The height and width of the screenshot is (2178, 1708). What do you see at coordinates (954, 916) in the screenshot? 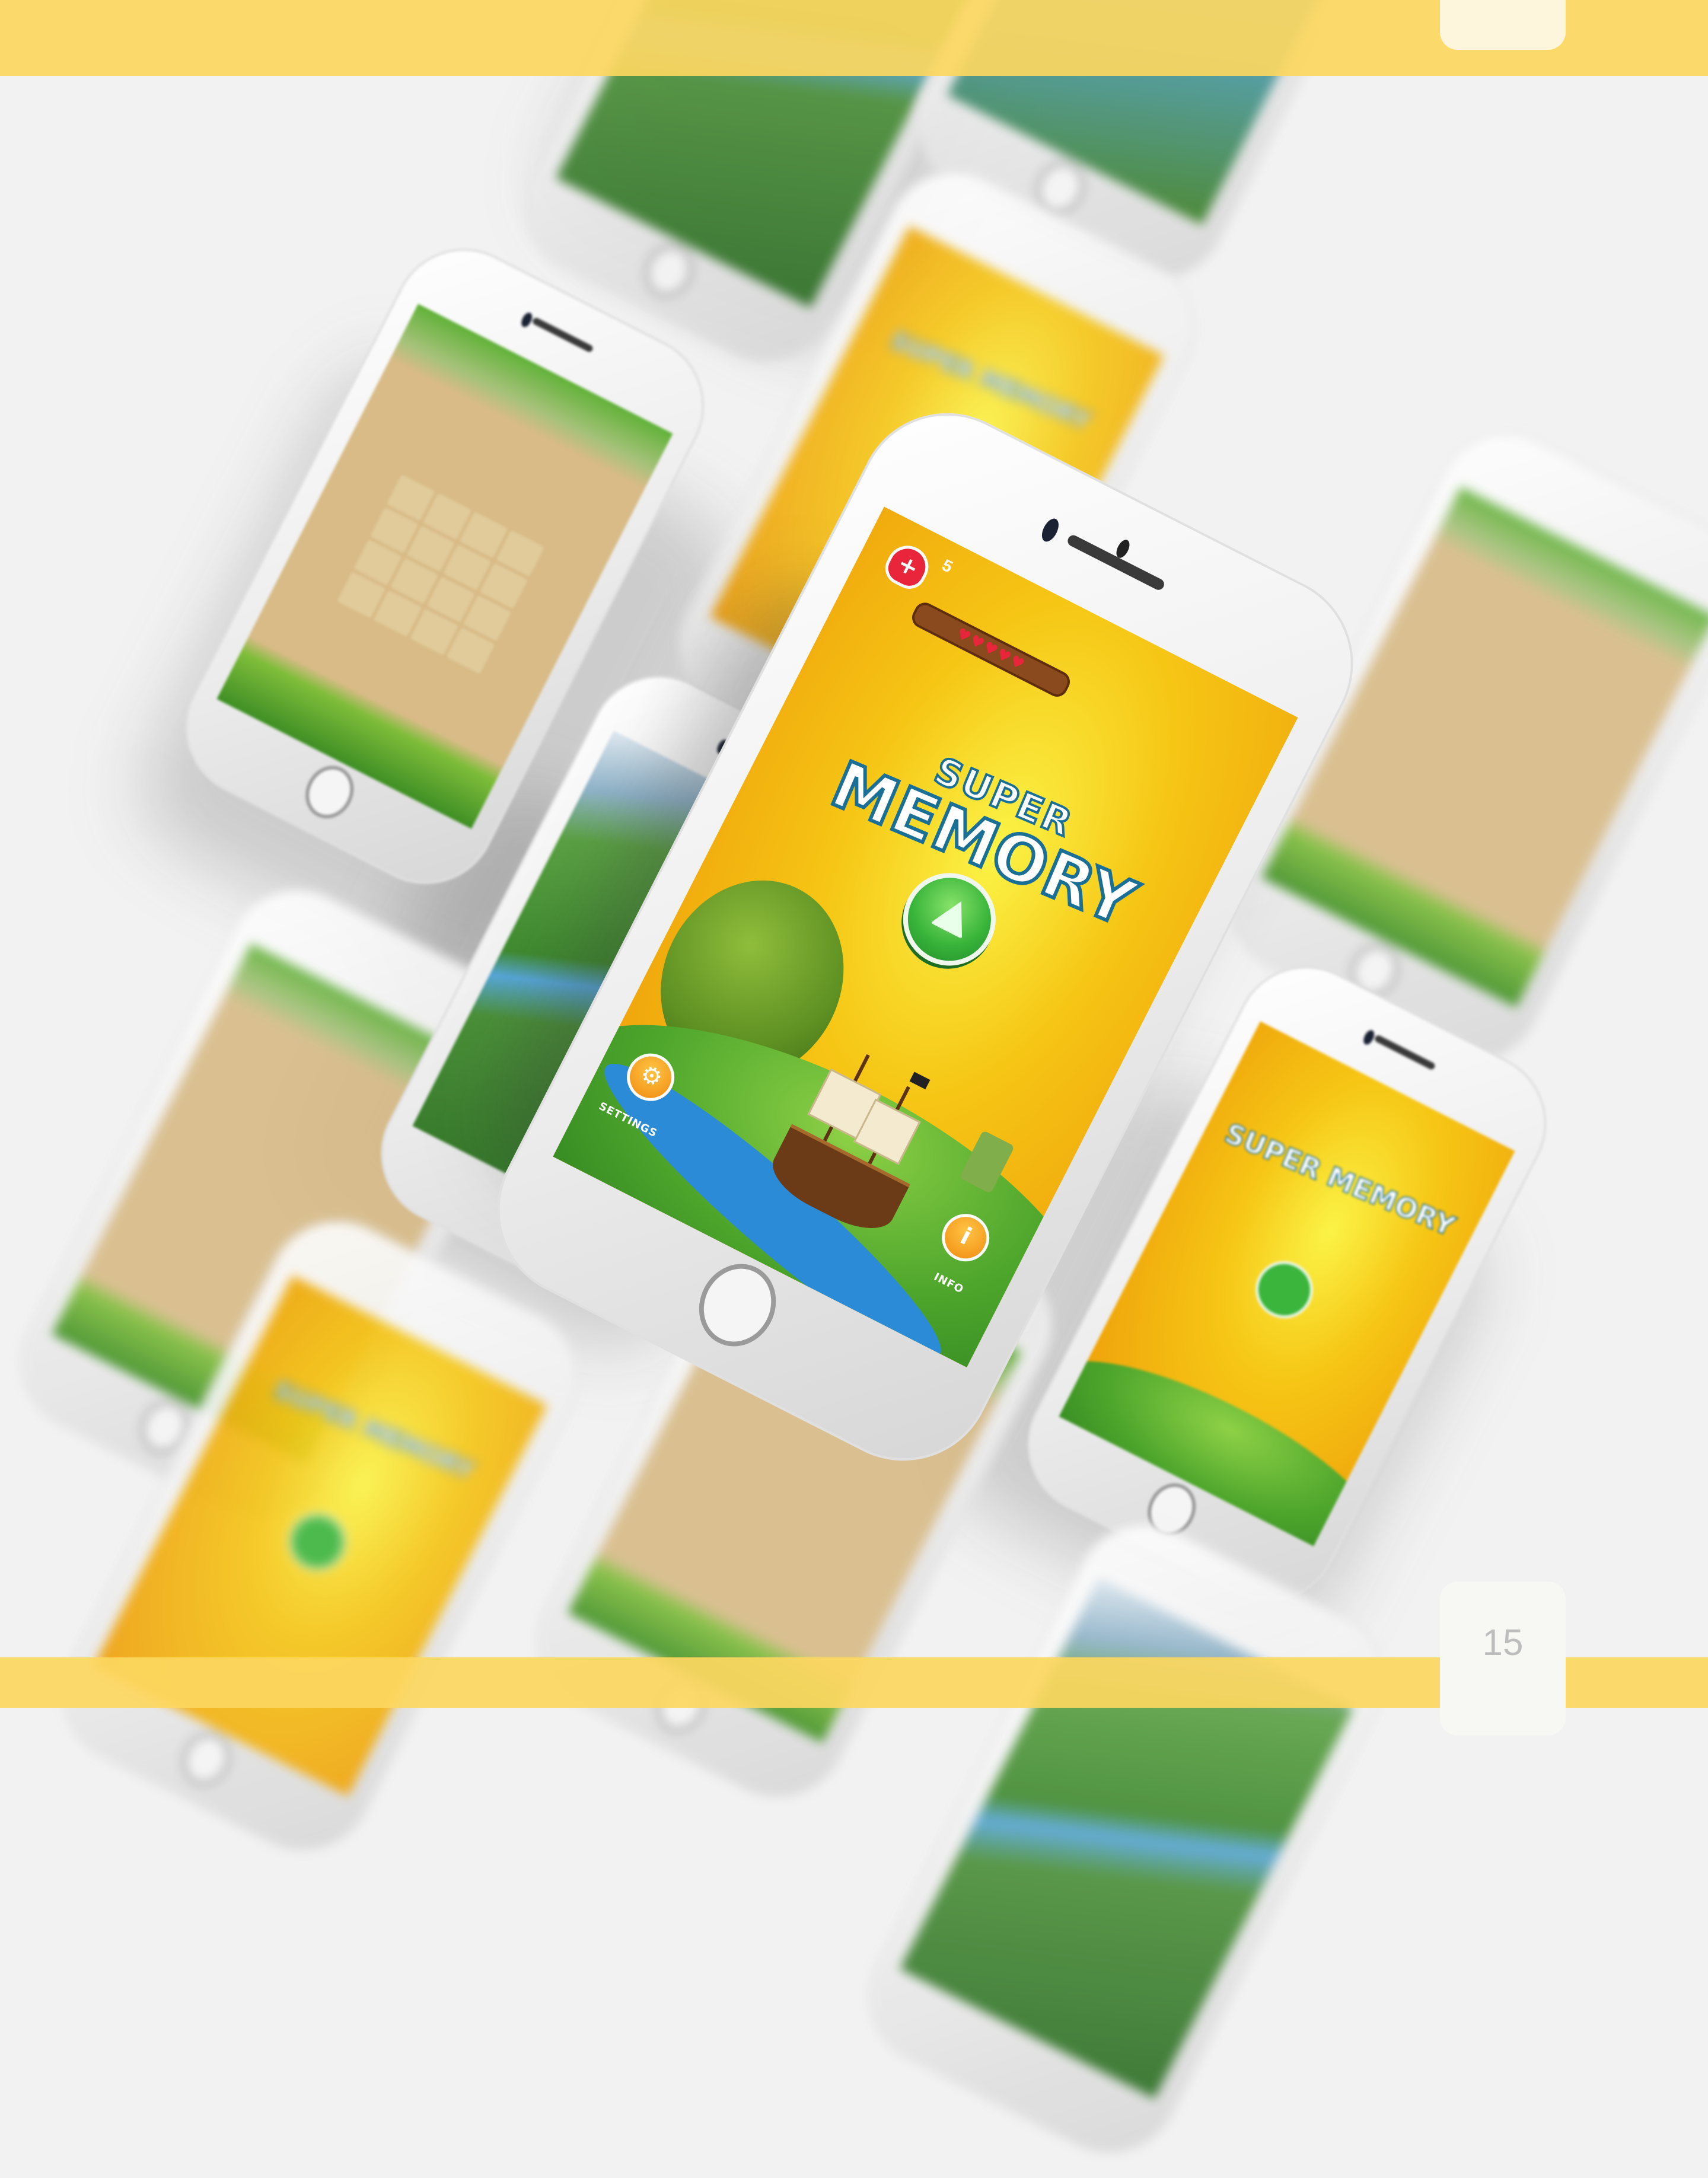
I see `play-icon` at bounding box center [954, 916].